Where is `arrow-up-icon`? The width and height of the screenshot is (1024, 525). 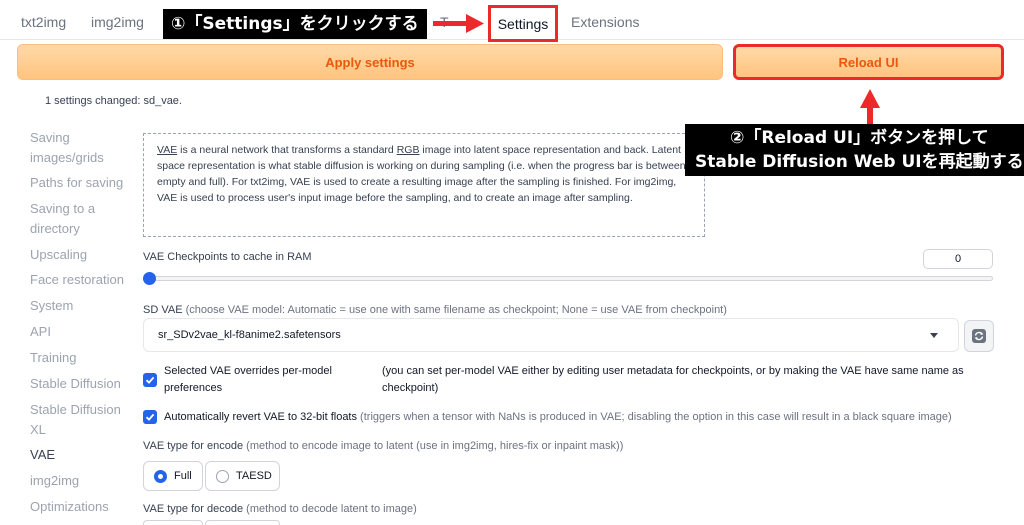 arrow-up-icon is located at coordinates (870, 106).